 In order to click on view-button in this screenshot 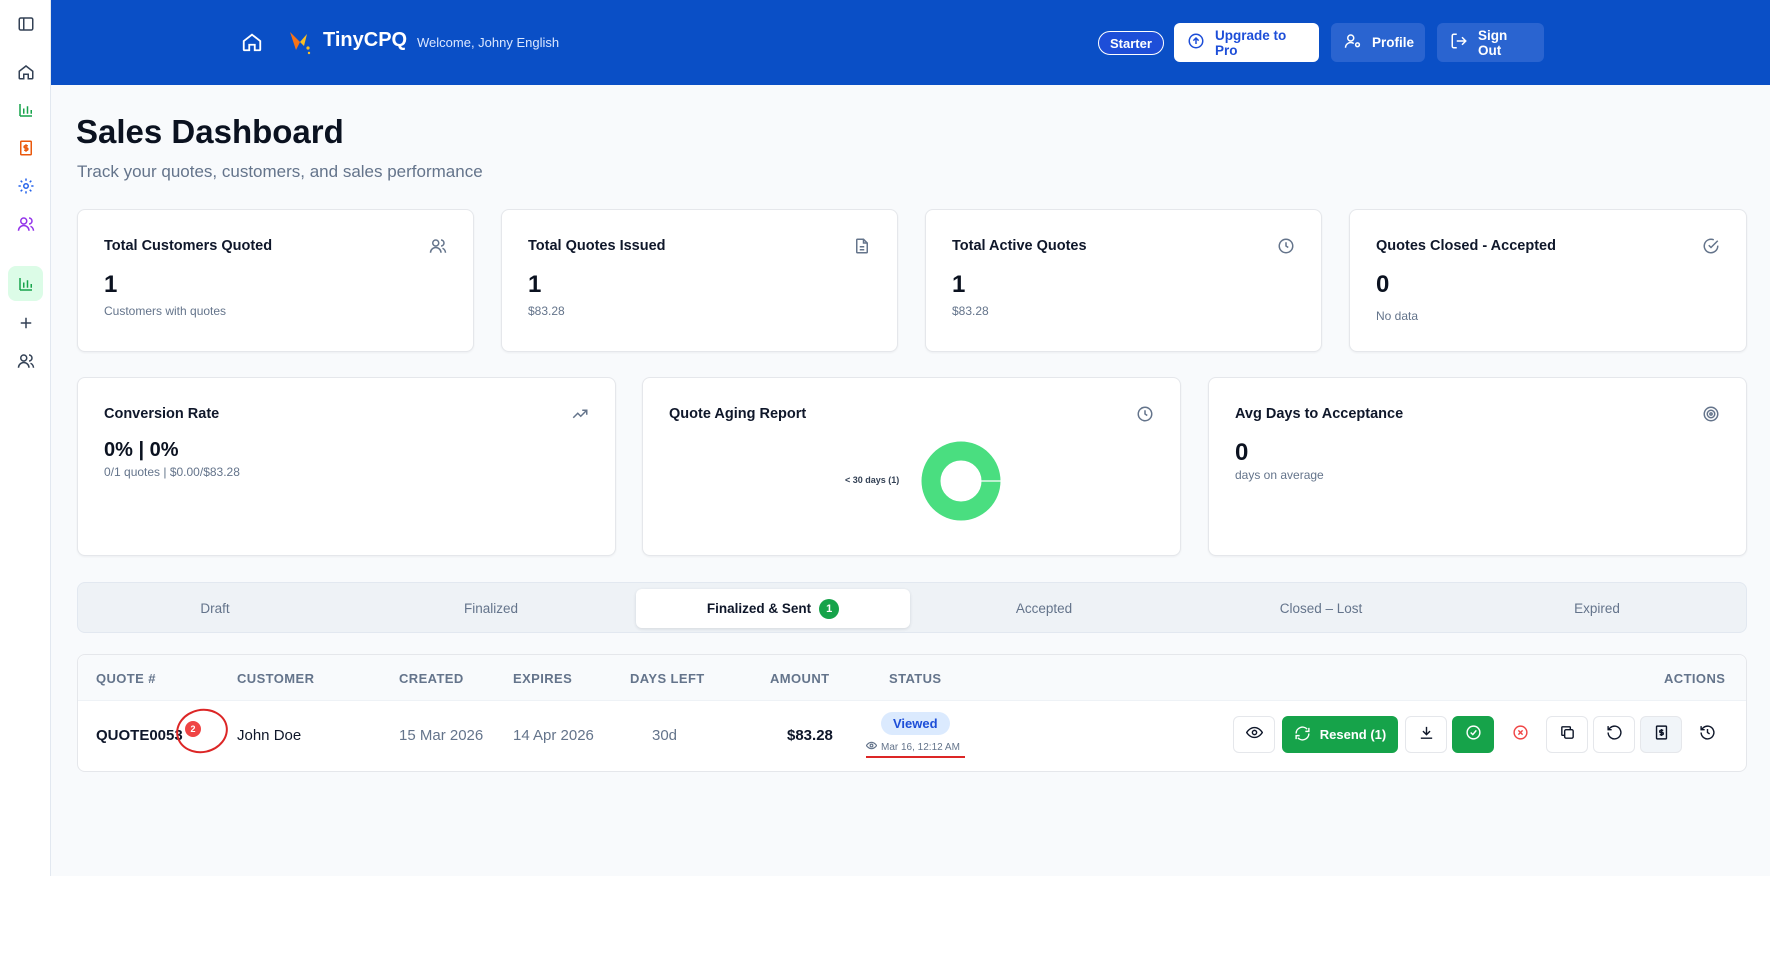, I will do `click(1254, 734)`.